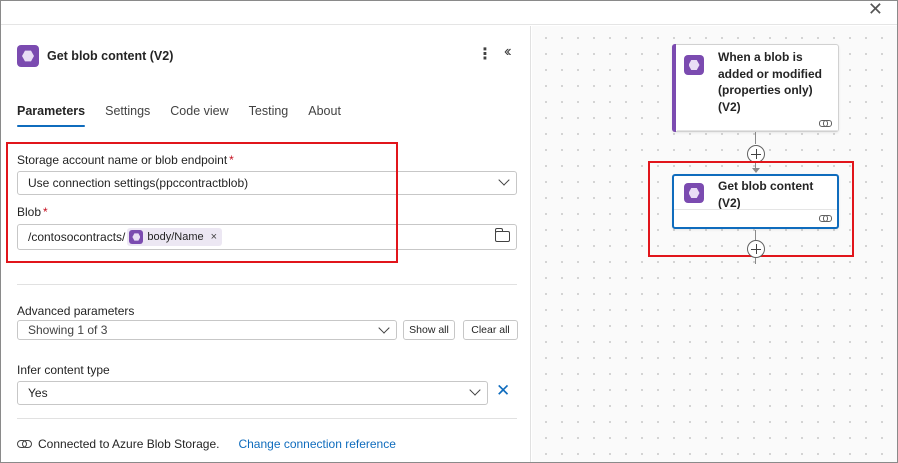 The width and height of the screenshot is (898, 463). I want to click on more-vertical-icon: ⋮, so click(485, 54).